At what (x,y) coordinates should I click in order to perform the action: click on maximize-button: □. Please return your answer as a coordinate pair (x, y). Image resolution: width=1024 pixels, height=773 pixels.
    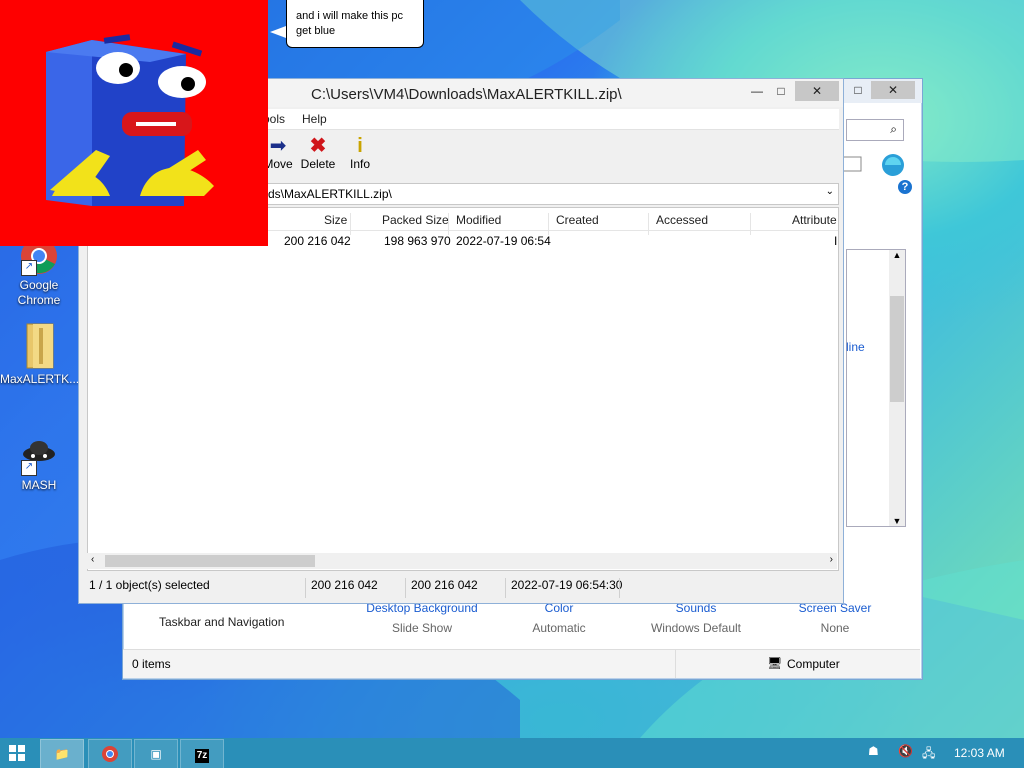
    Looking at the image, I should click on (781, 91).